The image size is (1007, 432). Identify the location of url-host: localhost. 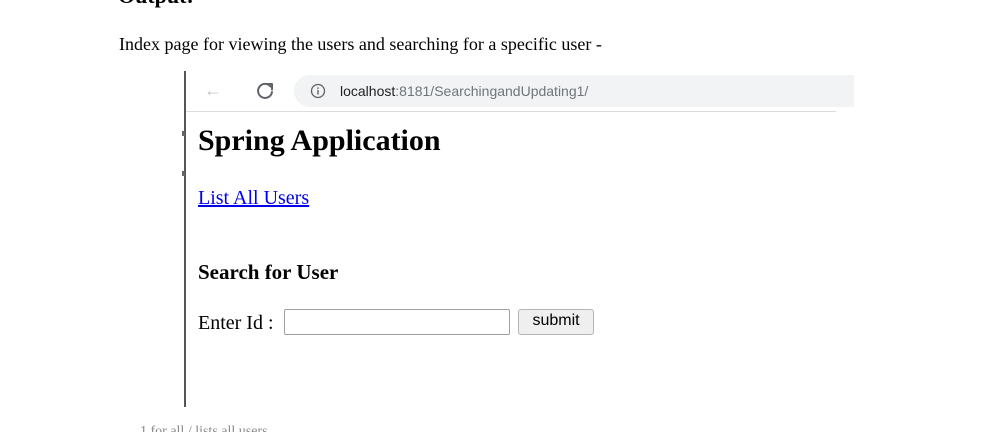
(368, 91).